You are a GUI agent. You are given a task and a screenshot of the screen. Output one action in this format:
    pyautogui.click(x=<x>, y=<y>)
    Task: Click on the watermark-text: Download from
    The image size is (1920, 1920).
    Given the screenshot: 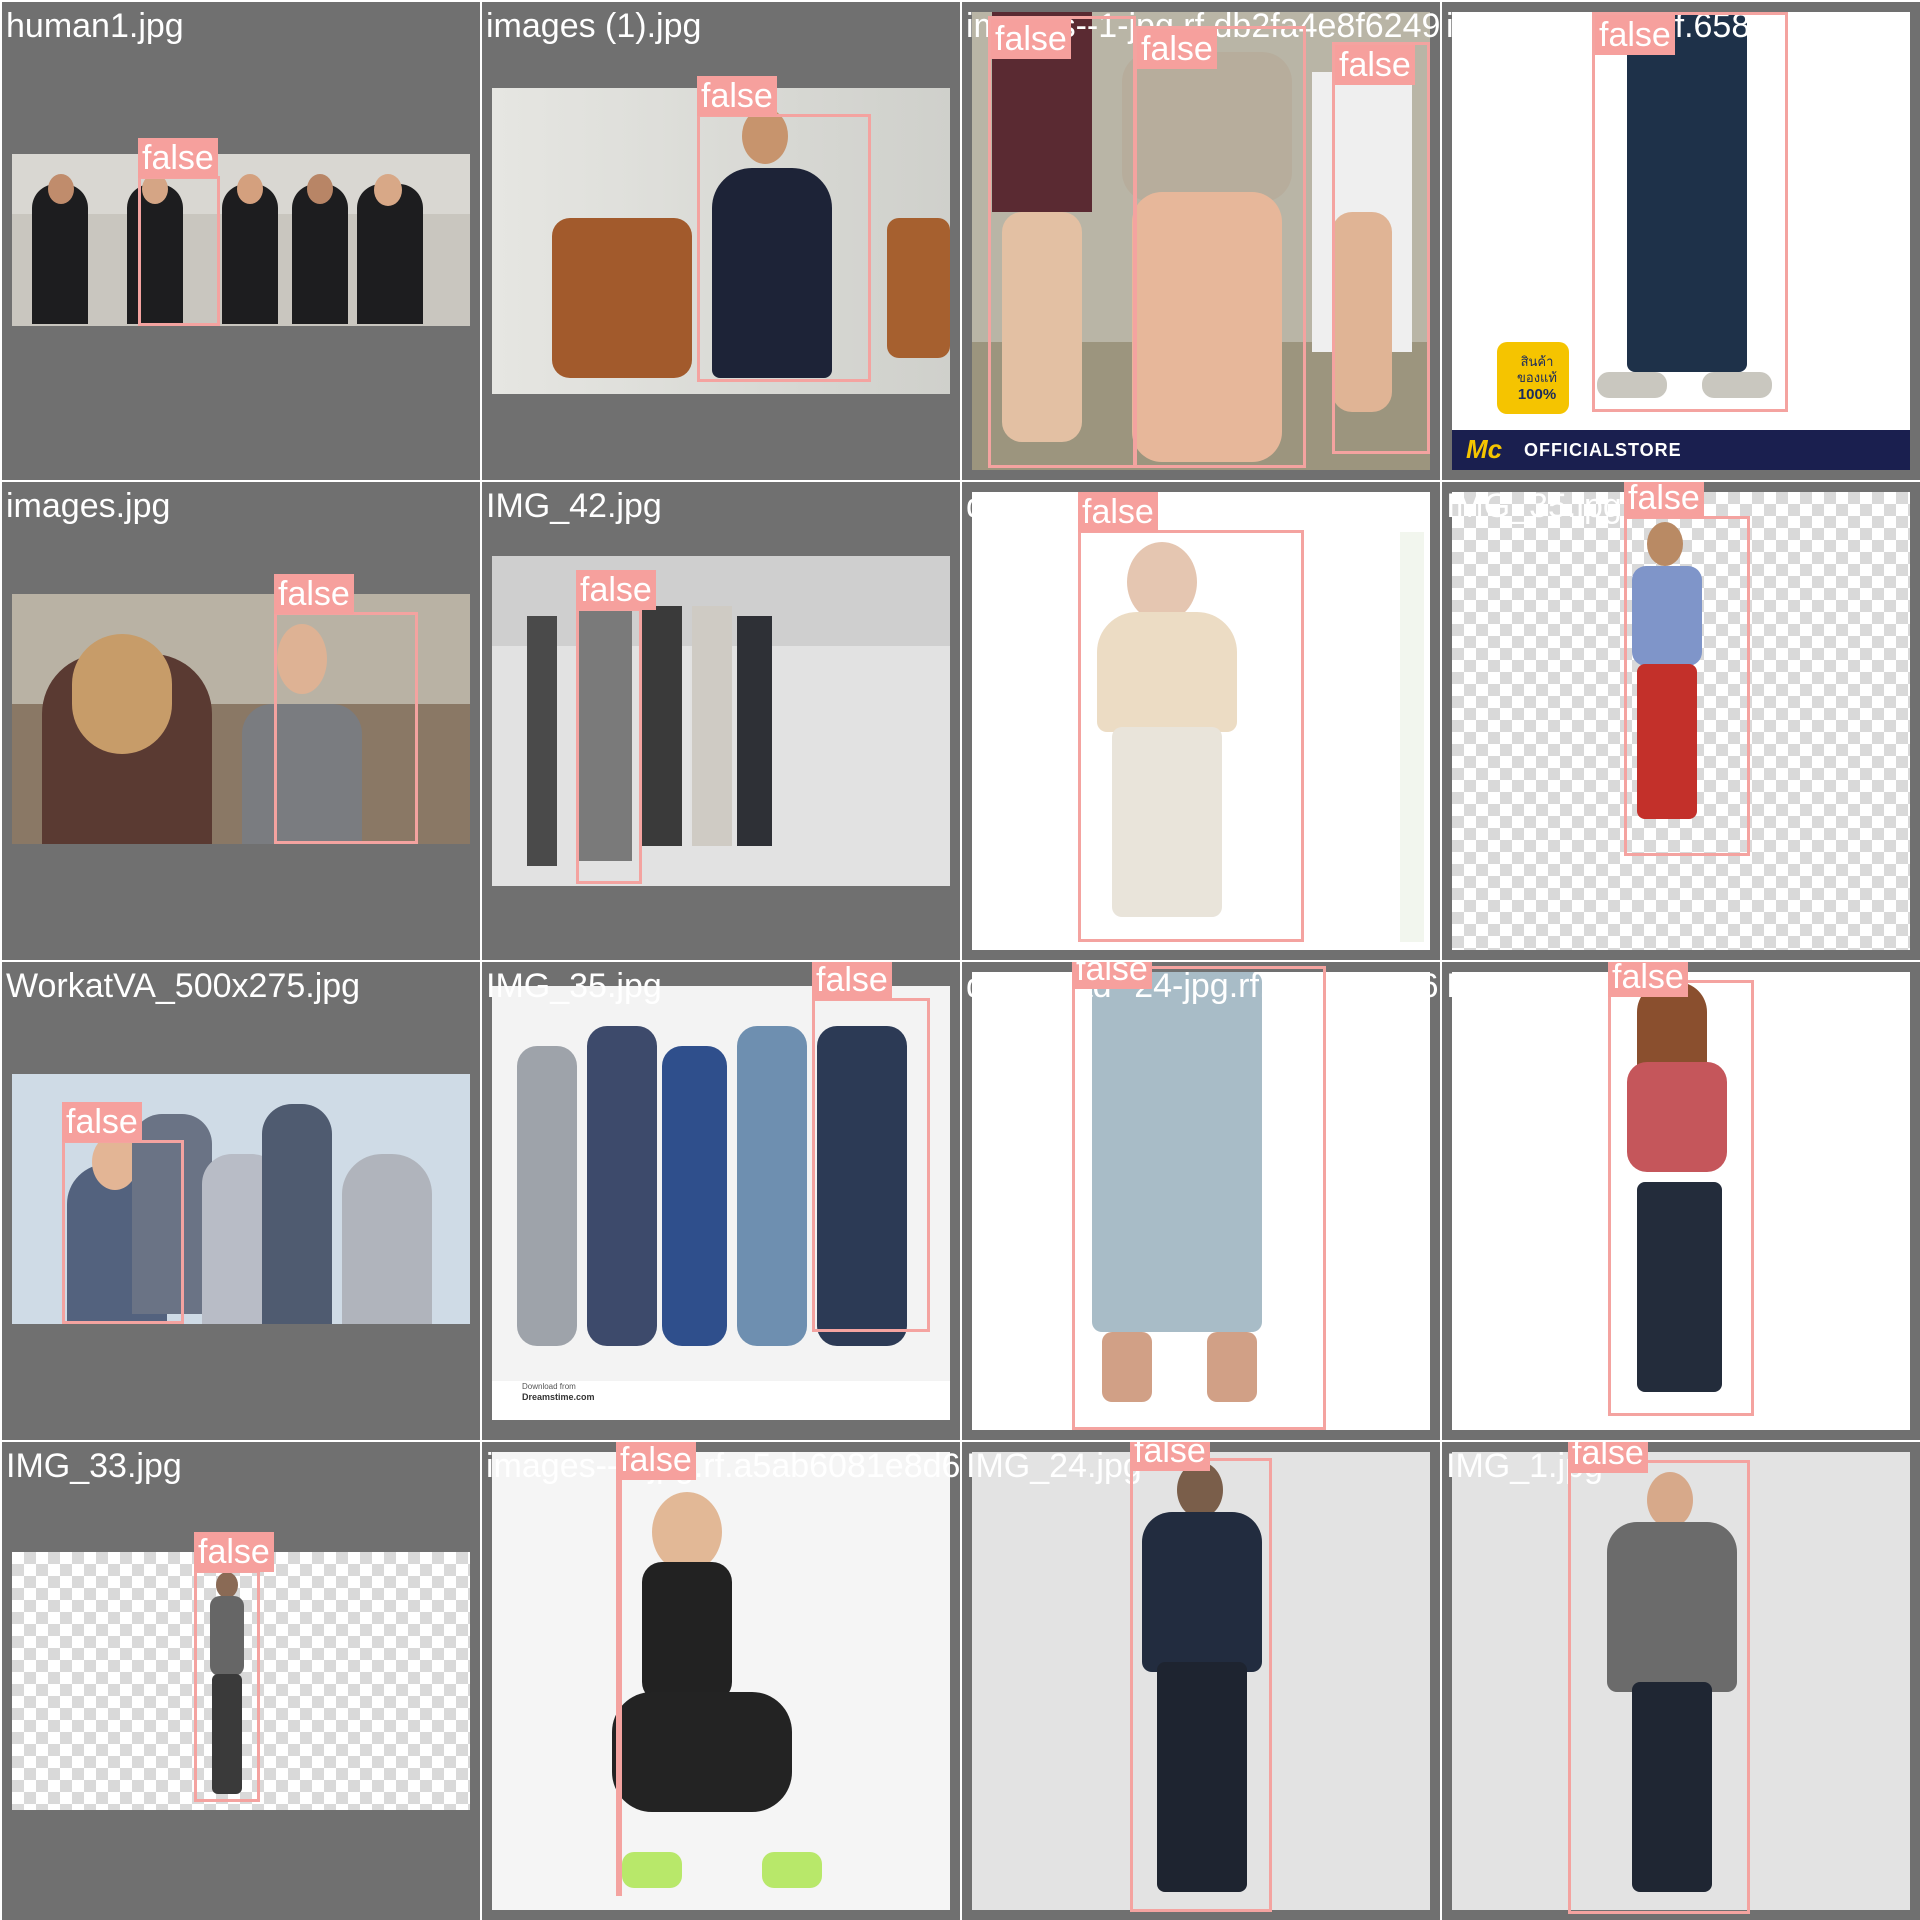 What is the action you would take?
    pyautogui.click(x=549, y=1386)
    